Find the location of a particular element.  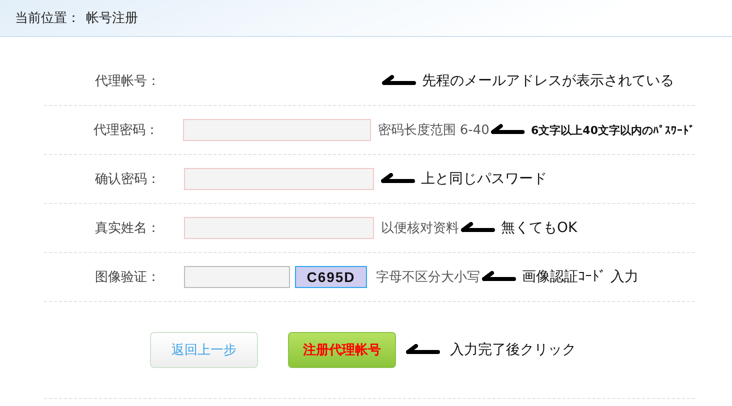

annotation-note: 無くてもOK is located at coordinates (539, 228).